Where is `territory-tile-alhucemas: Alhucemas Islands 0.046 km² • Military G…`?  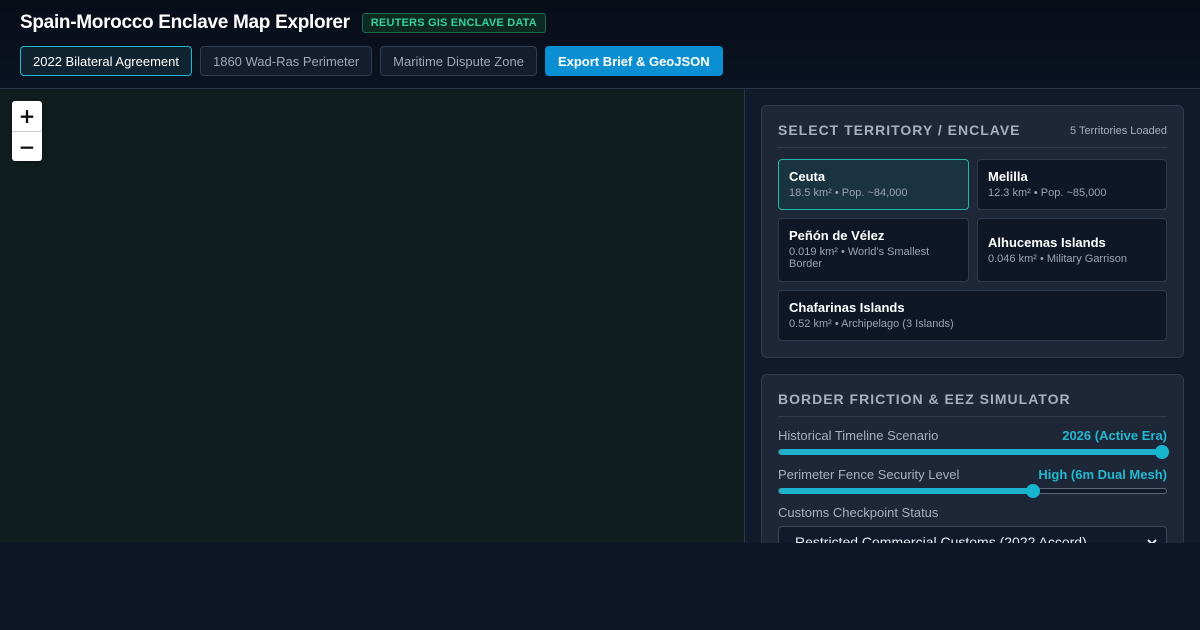 territory-tile-alhucemas: Alhucemas Islands 0.046 km² • Military G… is located at coordinates (1072, 250).